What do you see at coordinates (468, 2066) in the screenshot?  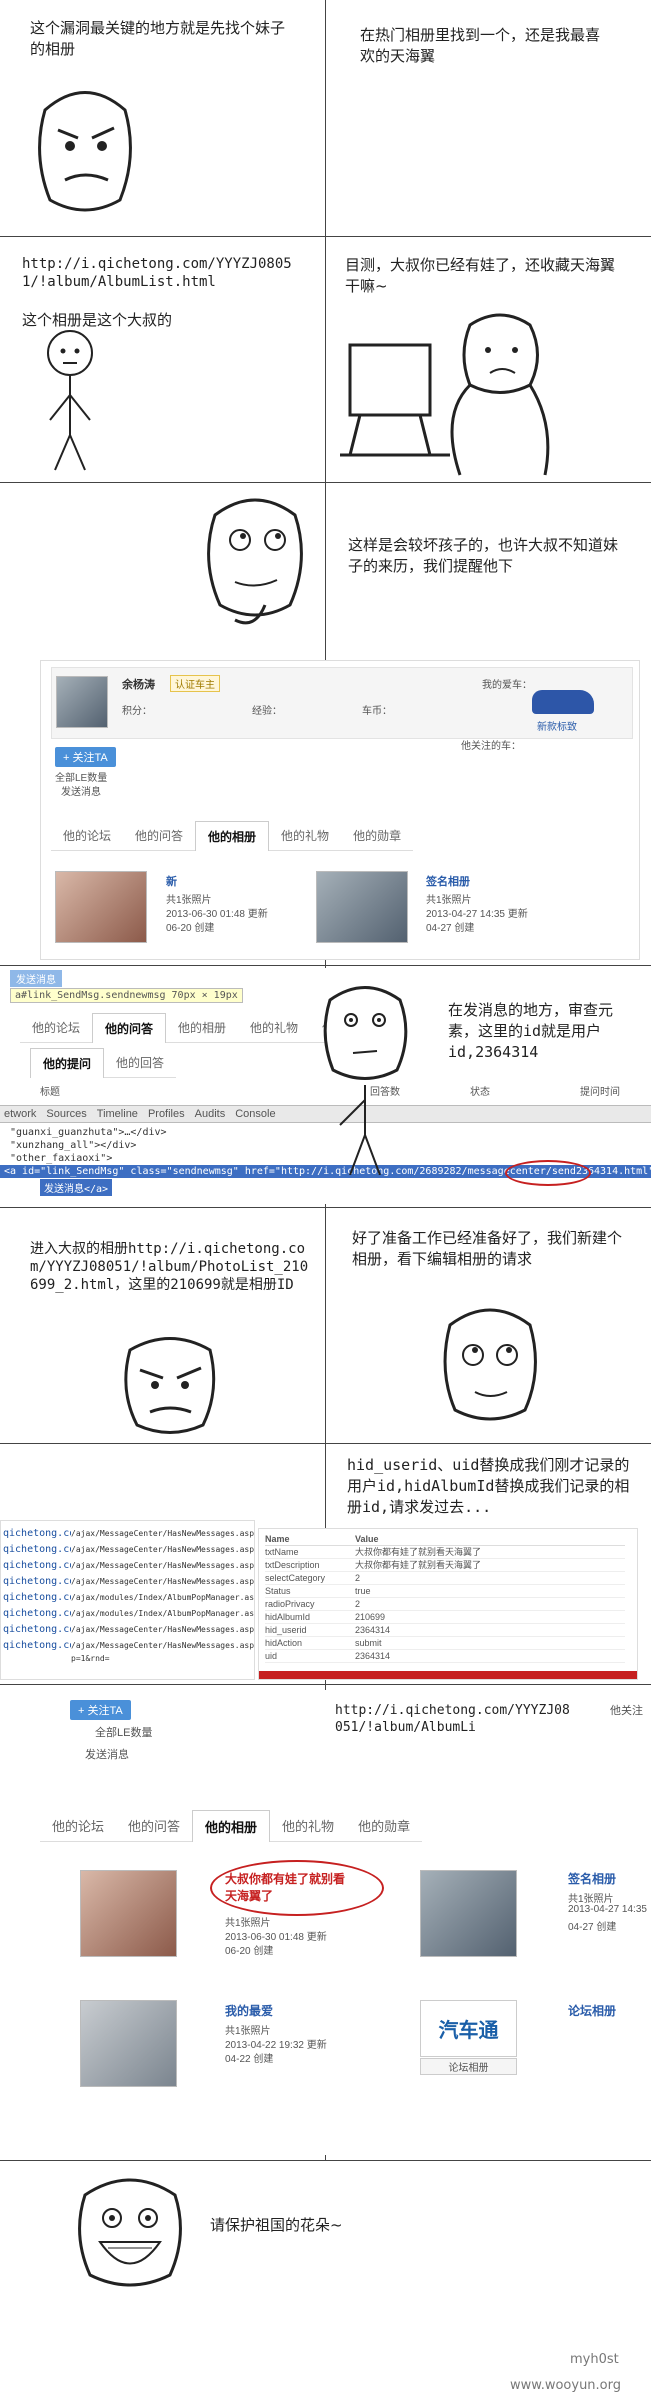 I see `forum-album-button: 论坛相册` at bounding box center [468, 2066].